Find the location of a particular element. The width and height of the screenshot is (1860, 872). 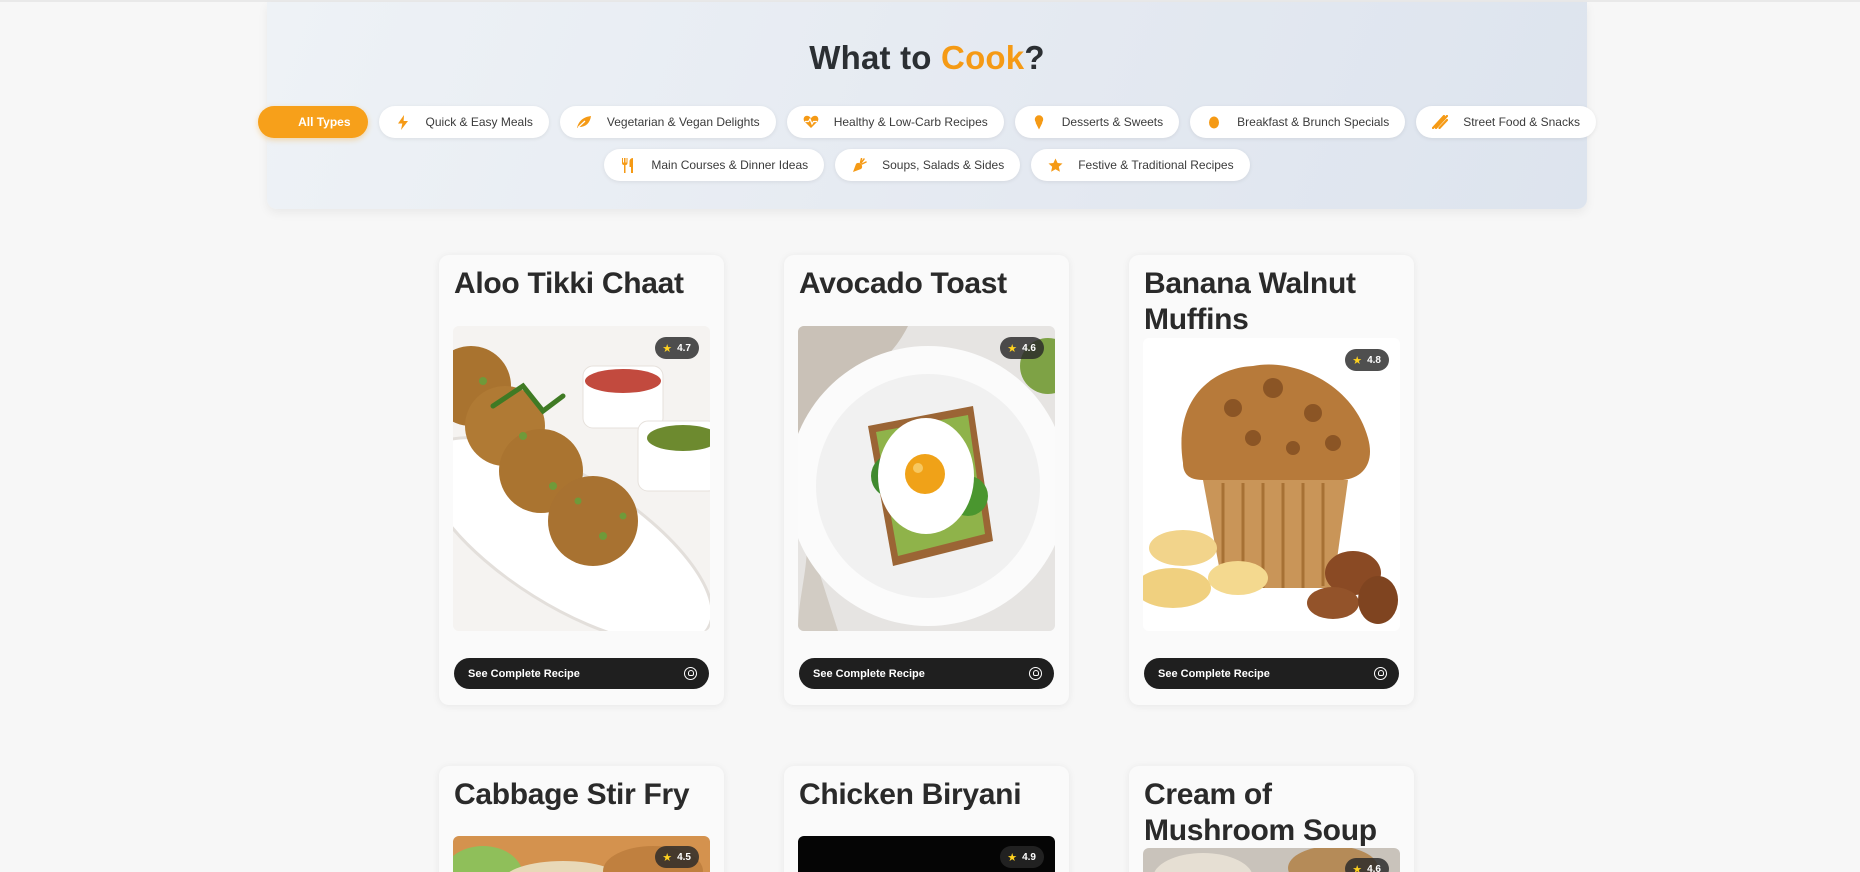

filter-chip-vegetarian: Vegetarian & Vegan Delights is located at coordinates (667, 122).